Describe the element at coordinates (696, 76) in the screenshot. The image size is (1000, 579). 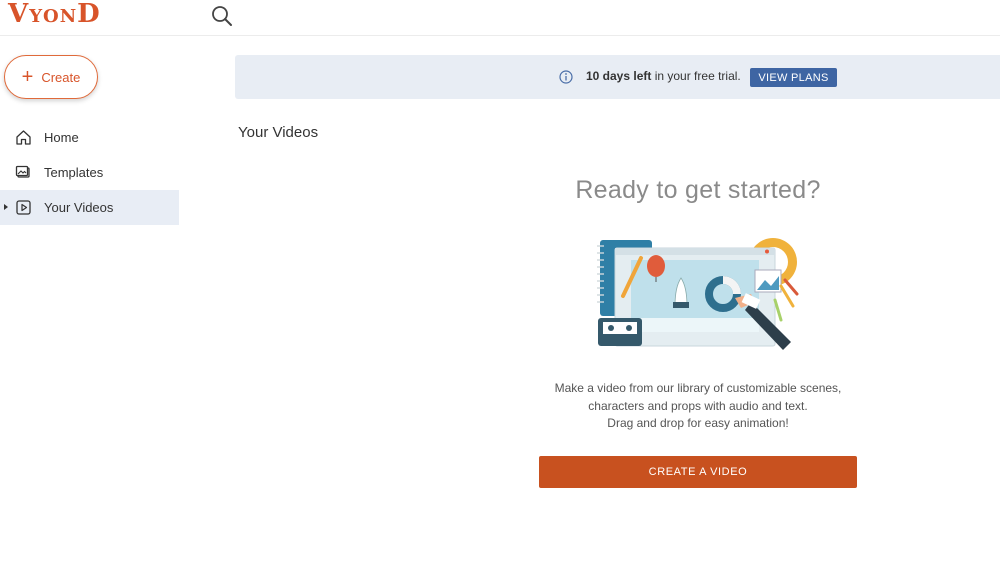
I see `trial-suffix: in your free trial.` at that location.